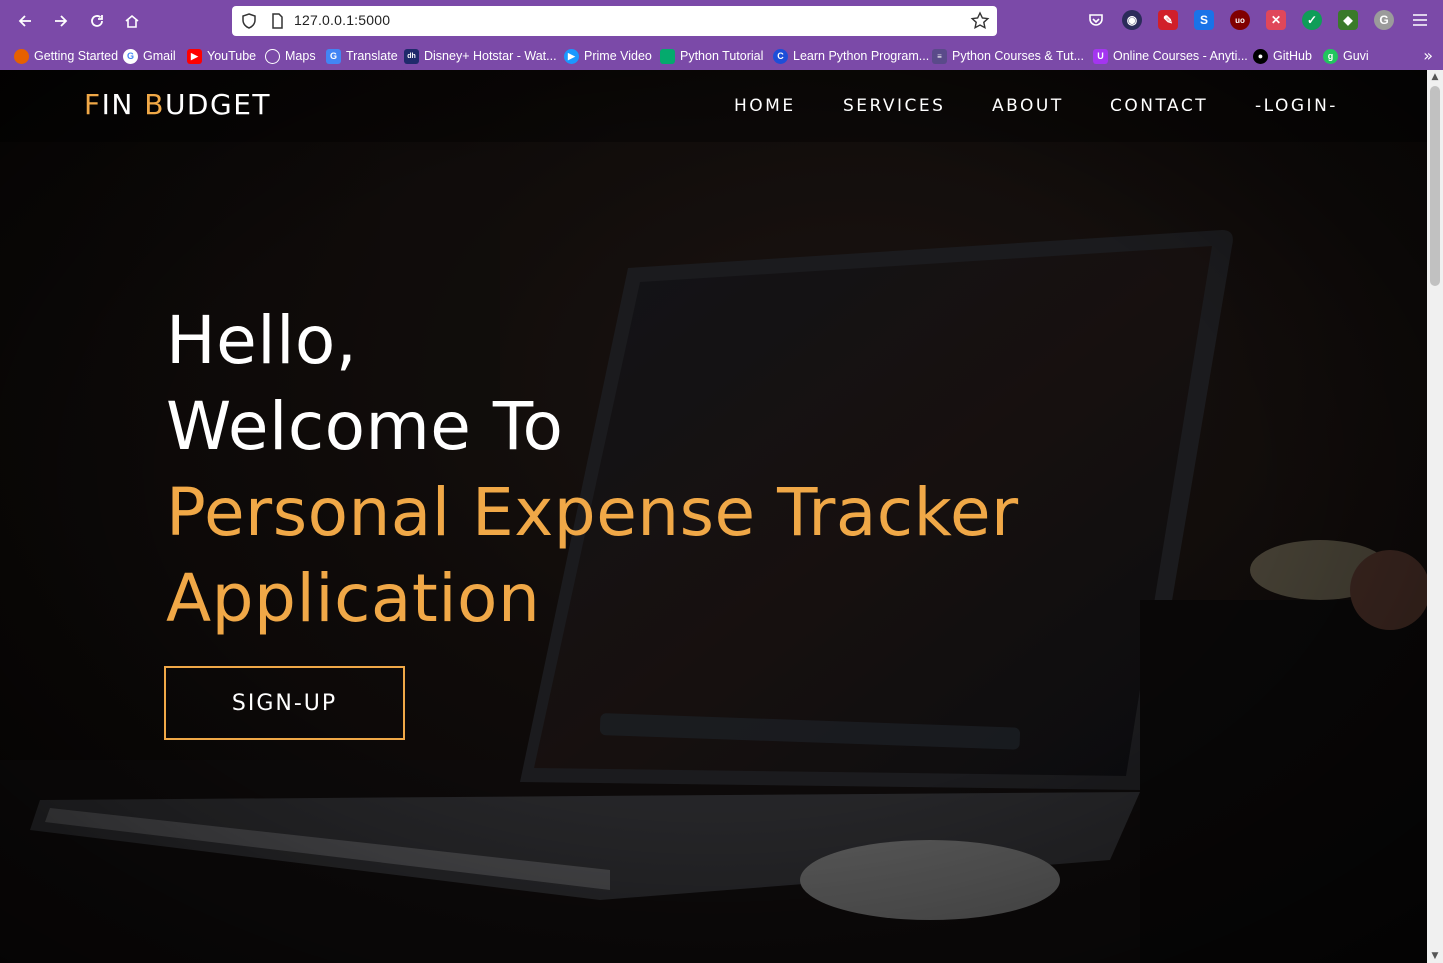 The width and height of the screenshot is (1443, 963). I want to click on bookmark-getting-started: Getting Started, so click(66, 56).